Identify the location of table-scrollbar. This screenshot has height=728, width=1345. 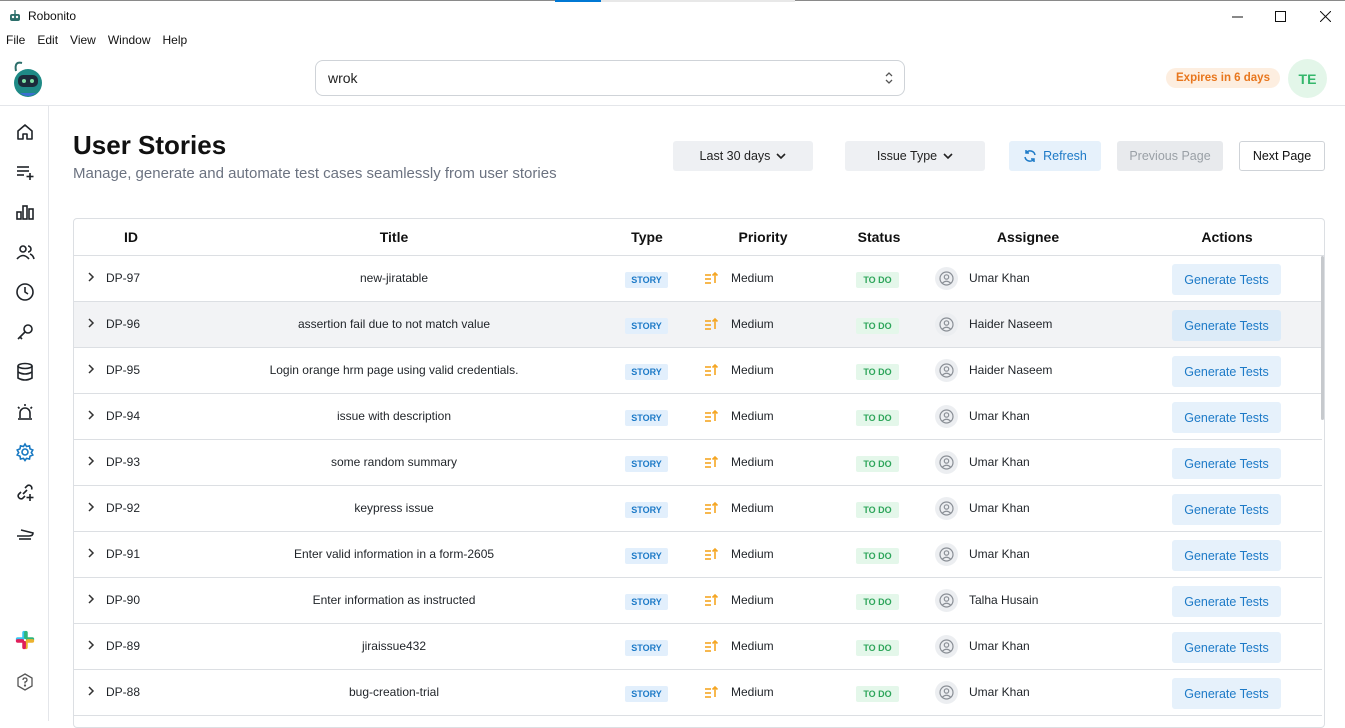
(1322, 338).